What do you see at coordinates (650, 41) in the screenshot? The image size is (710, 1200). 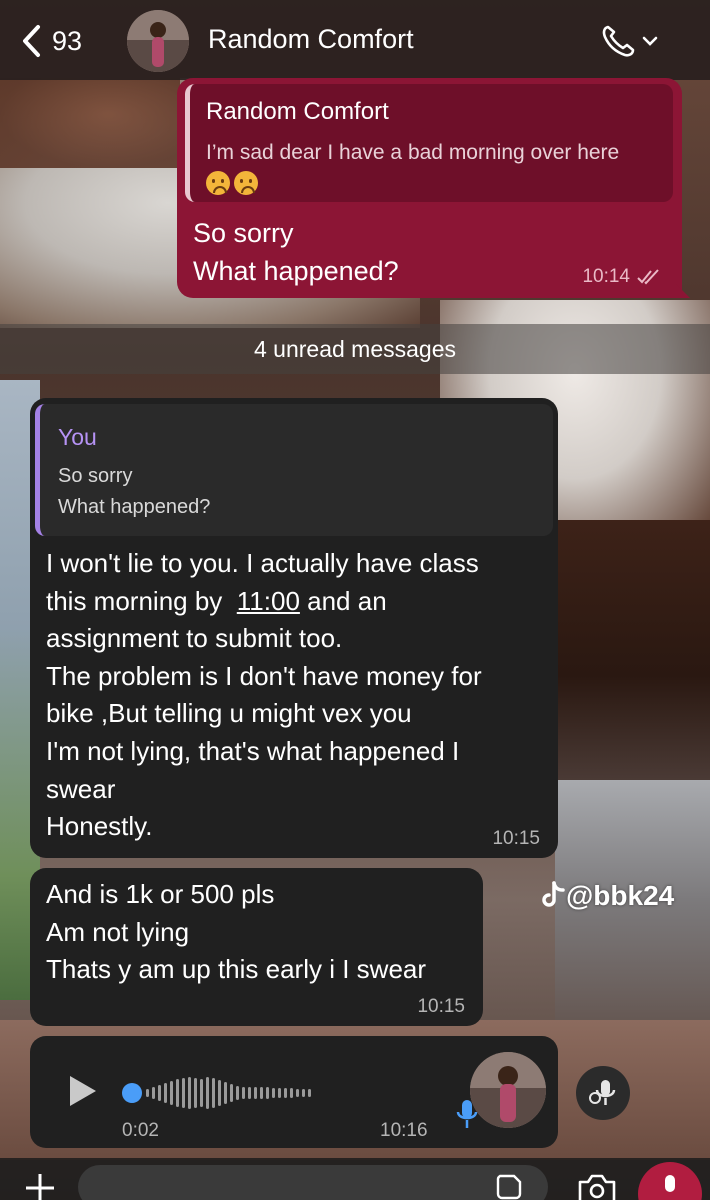 I see `chevron-down-icon` at bounding box center [650, 41].